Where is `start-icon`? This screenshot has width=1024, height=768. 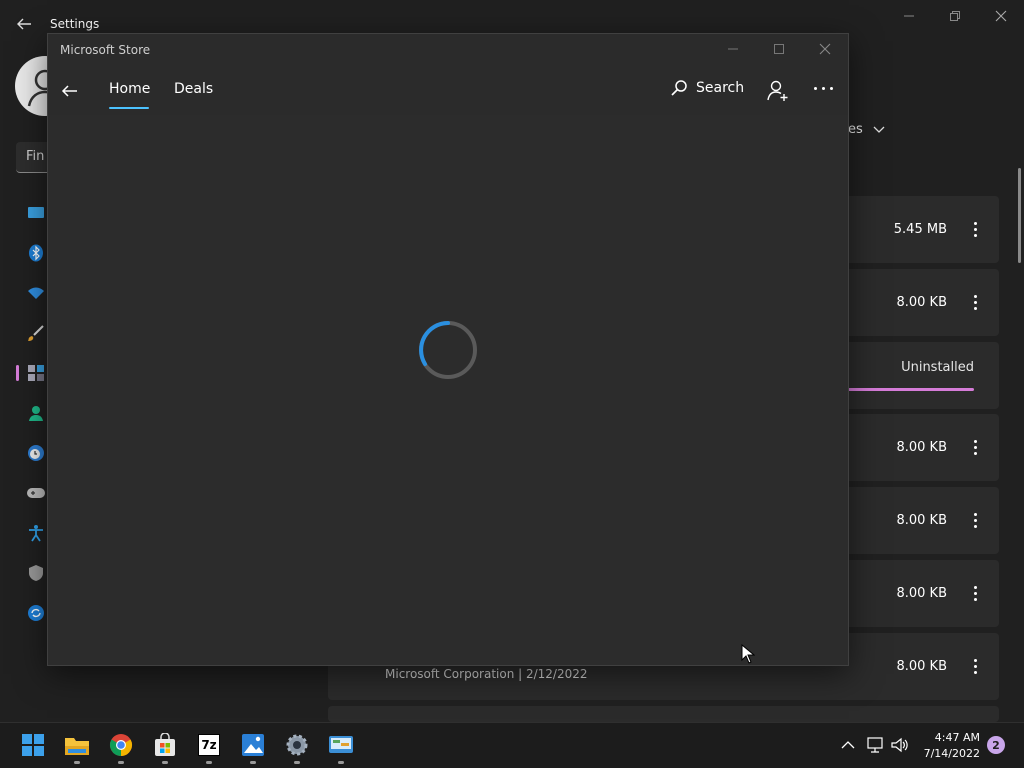 start-icon is located at coordinates (33, 745).